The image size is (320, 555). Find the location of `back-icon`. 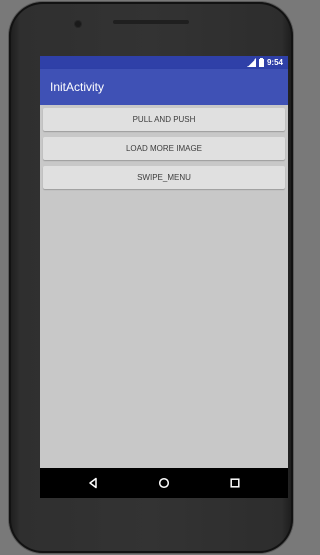

back-icon is located at coordinates (93, 483).